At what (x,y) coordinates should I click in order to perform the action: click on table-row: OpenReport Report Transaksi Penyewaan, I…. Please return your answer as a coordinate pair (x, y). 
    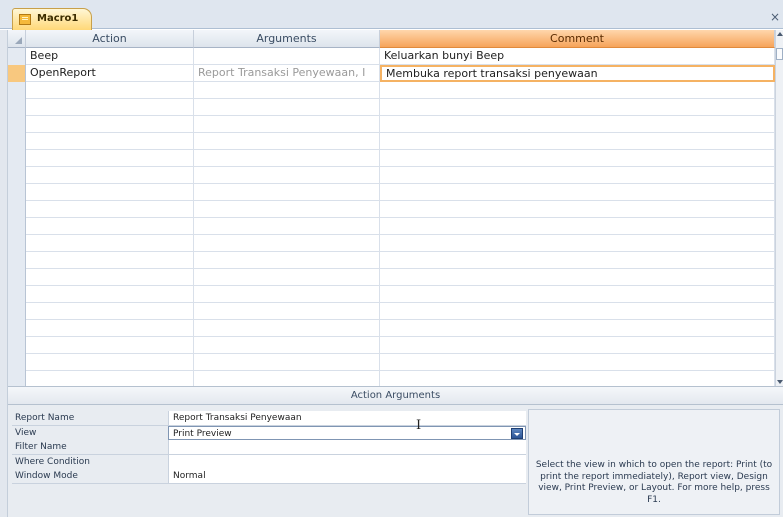
    Looking at the image, I should click on (391, 73).